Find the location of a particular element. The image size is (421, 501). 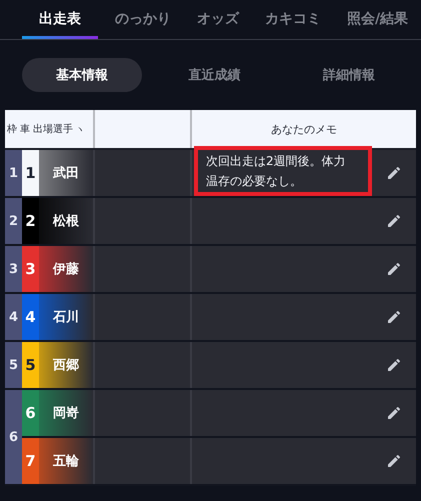

tab: オッズ is located at coordinates (218, 19).